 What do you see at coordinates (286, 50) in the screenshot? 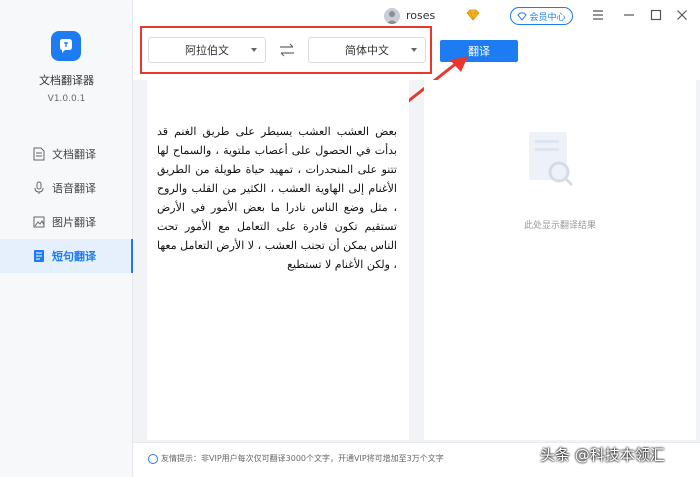
I see `annotation-highlight-box` at bounding box center [286, 50].